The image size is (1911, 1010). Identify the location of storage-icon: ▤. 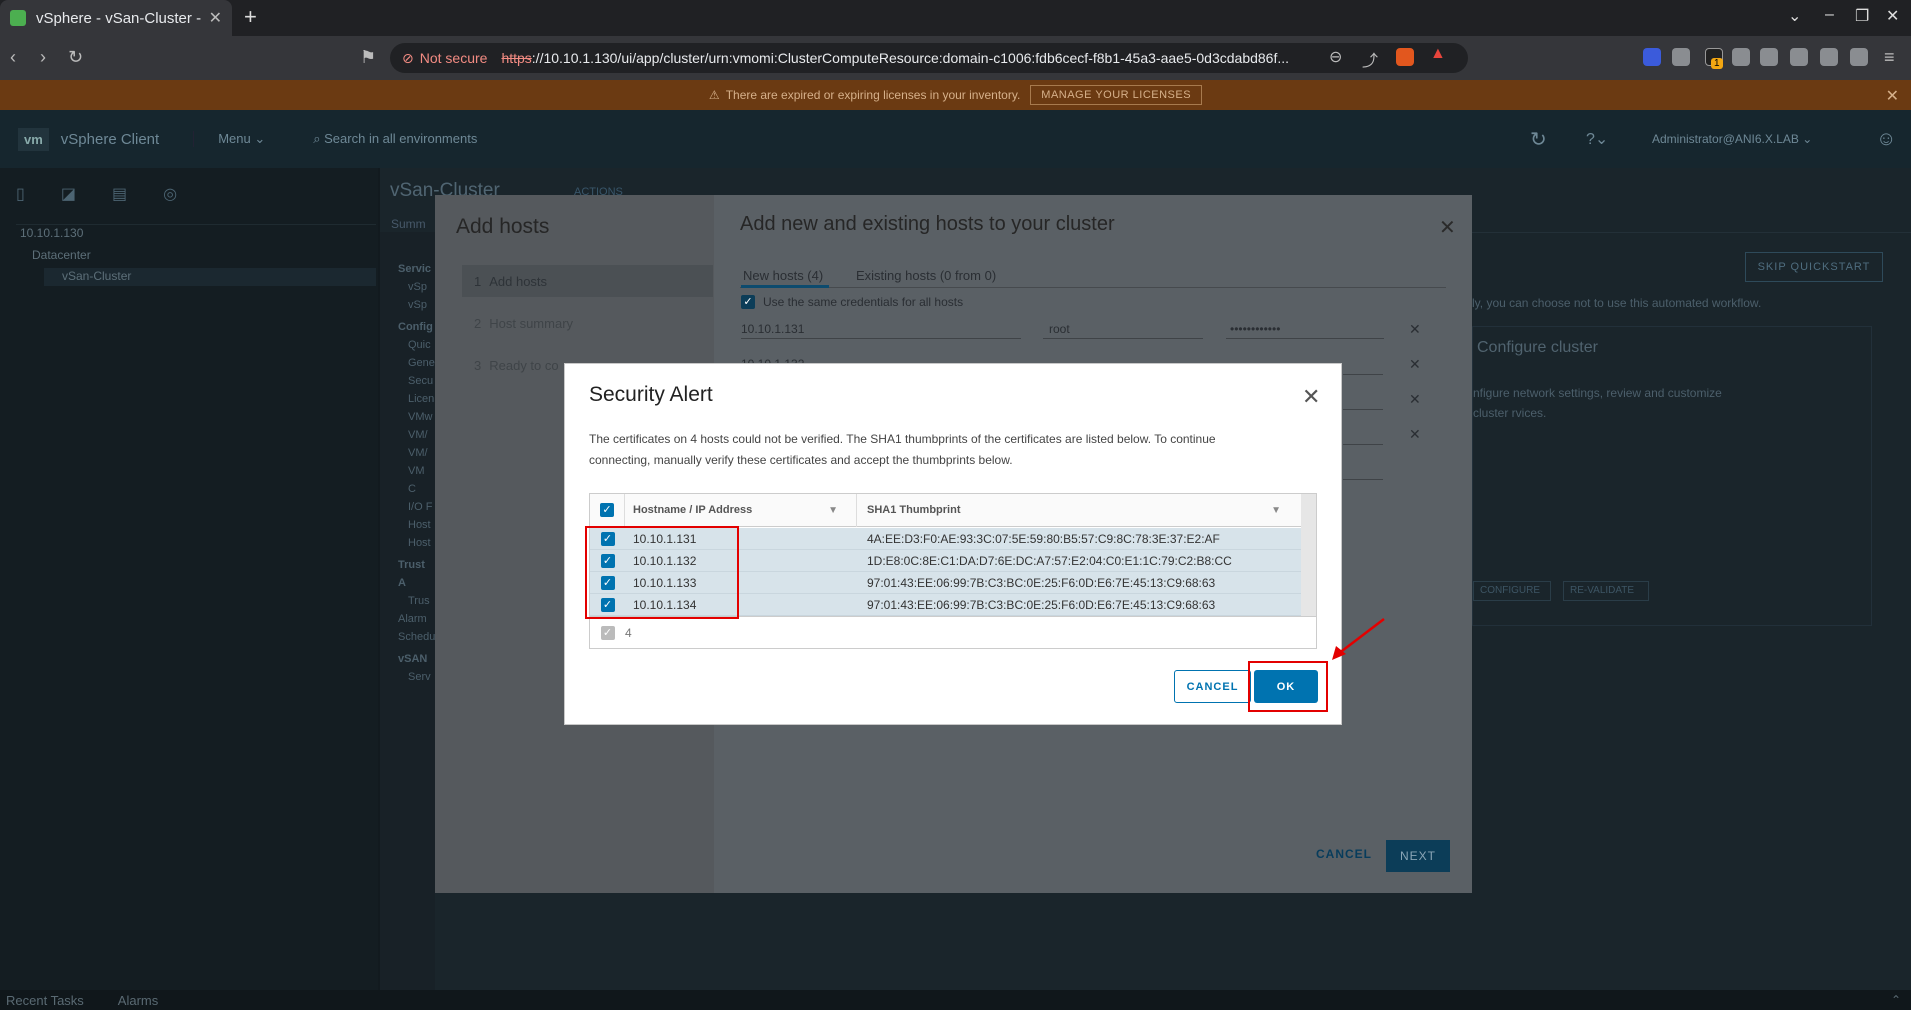
(119, 194).